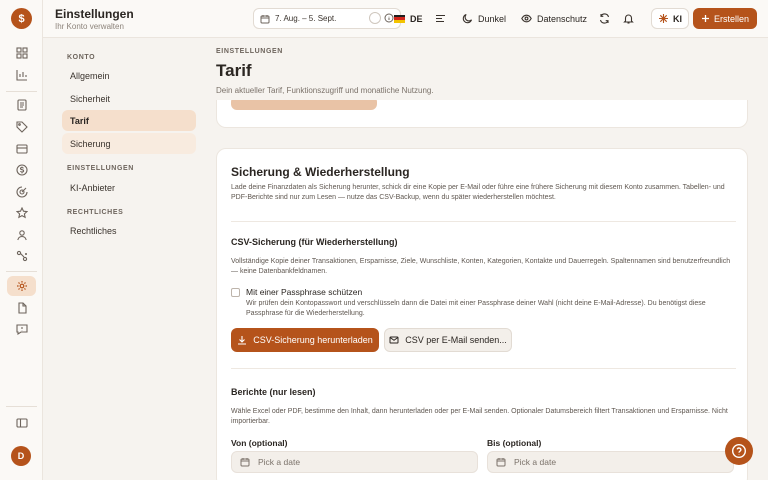 The height and width of the screenshot is (480, 768). What do you see at coordinates (21, 308) in the screenshot?
I see `document-icon` at bounding box center [21, 308].